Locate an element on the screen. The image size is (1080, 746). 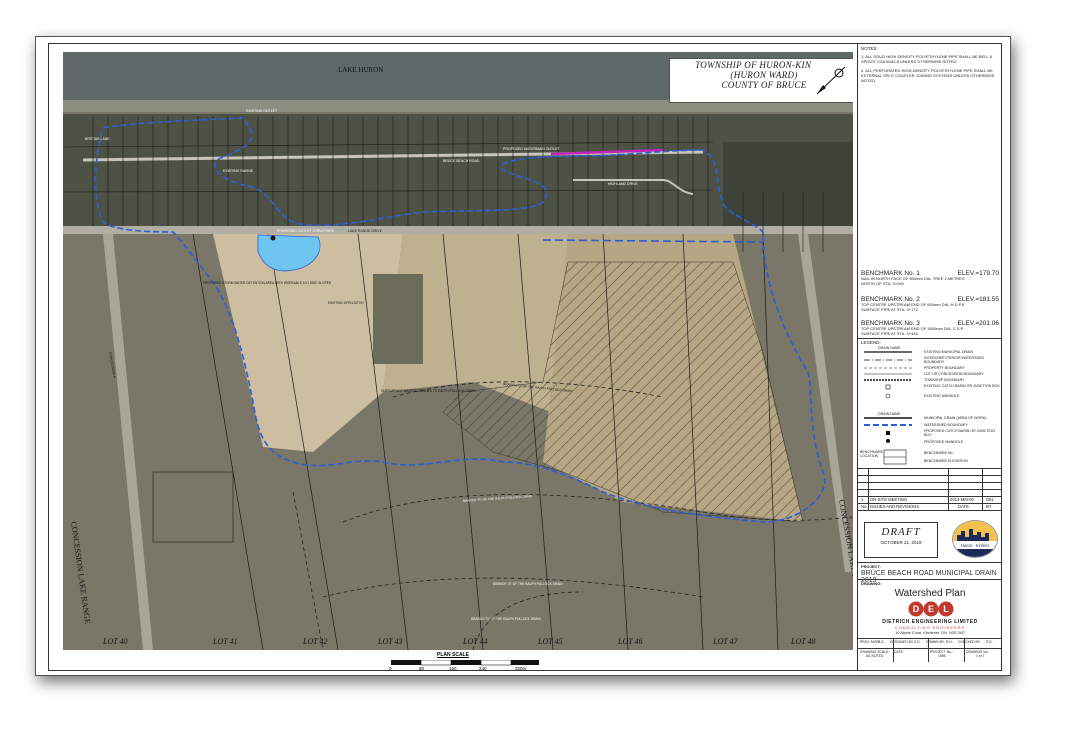
legend-item: BENCHMARK No. is located at coordinates (939, 453).